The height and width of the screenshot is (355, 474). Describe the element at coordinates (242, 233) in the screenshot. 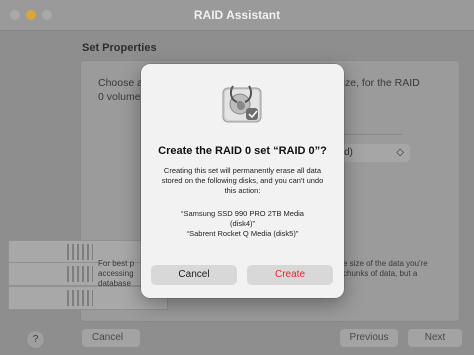

I see `disk-name-line: “Sabrent Rocket Q Media (disk5)”` at that location.